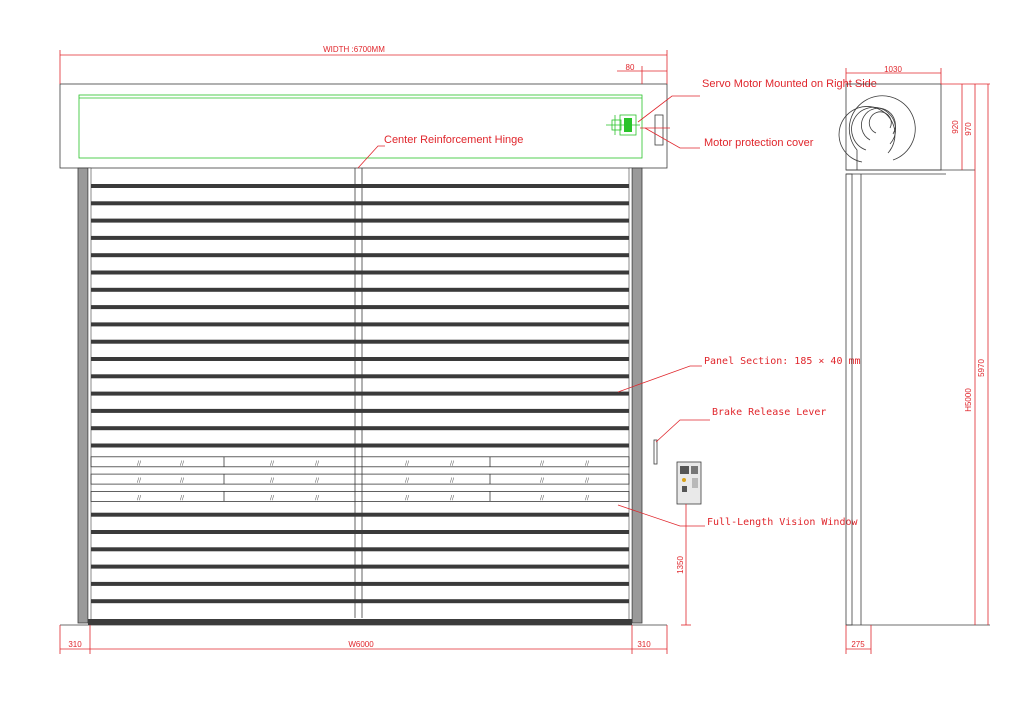  Describe the element at coordinates (75, 644) in the screenshot. I see `left-guide-label: 310` at that location.